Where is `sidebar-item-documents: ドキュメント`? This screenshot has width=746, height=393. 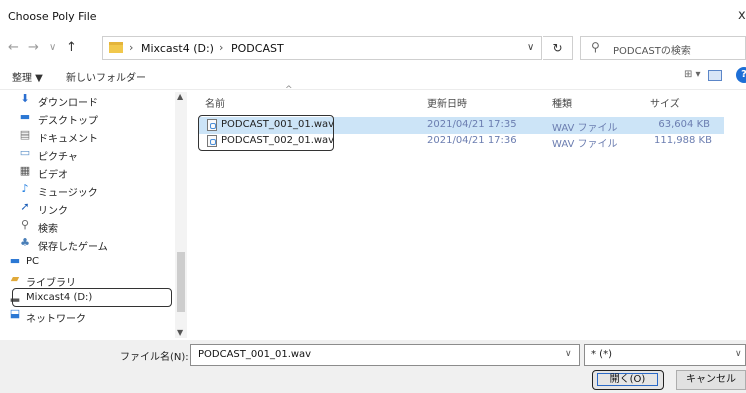 sidebar-item-documents: ドキュメント is located at coordinates (68, 139).